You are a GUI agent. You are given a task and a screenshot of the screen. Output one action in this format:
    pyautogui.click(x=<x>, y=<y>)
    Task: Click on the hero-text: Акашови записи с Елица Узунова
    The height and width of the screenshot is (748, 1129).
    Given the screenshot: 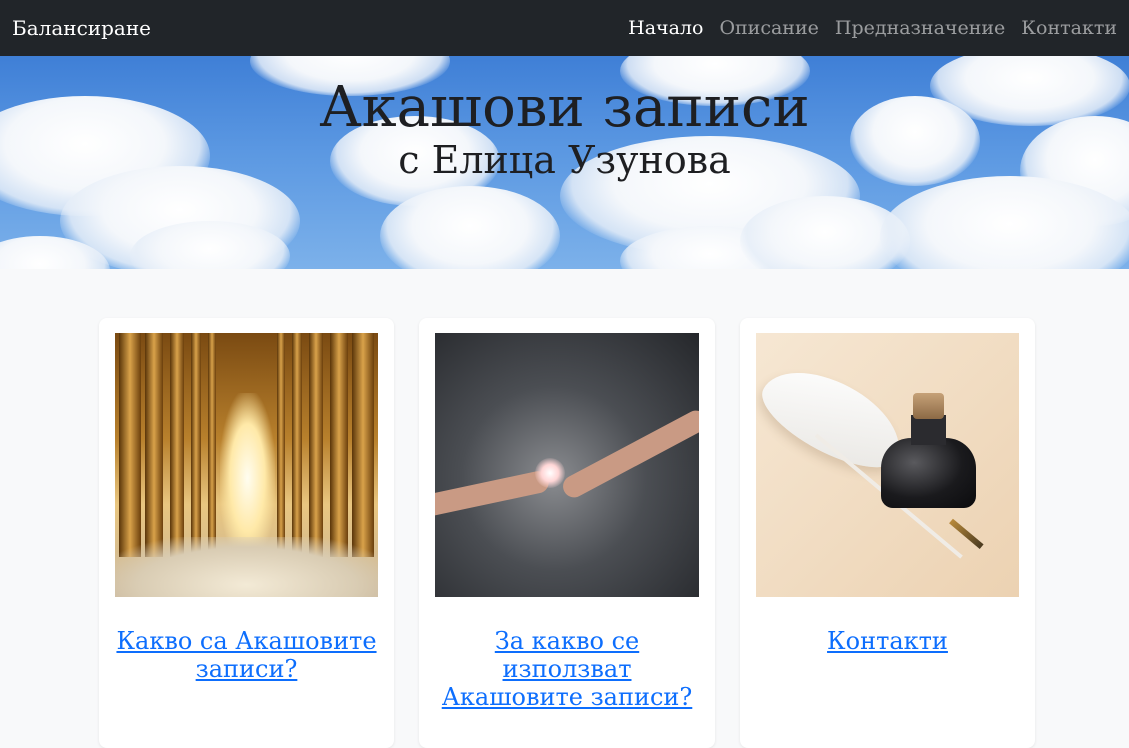 What is the action you would take?
    pyautogui.click(x=564, y=128)
    